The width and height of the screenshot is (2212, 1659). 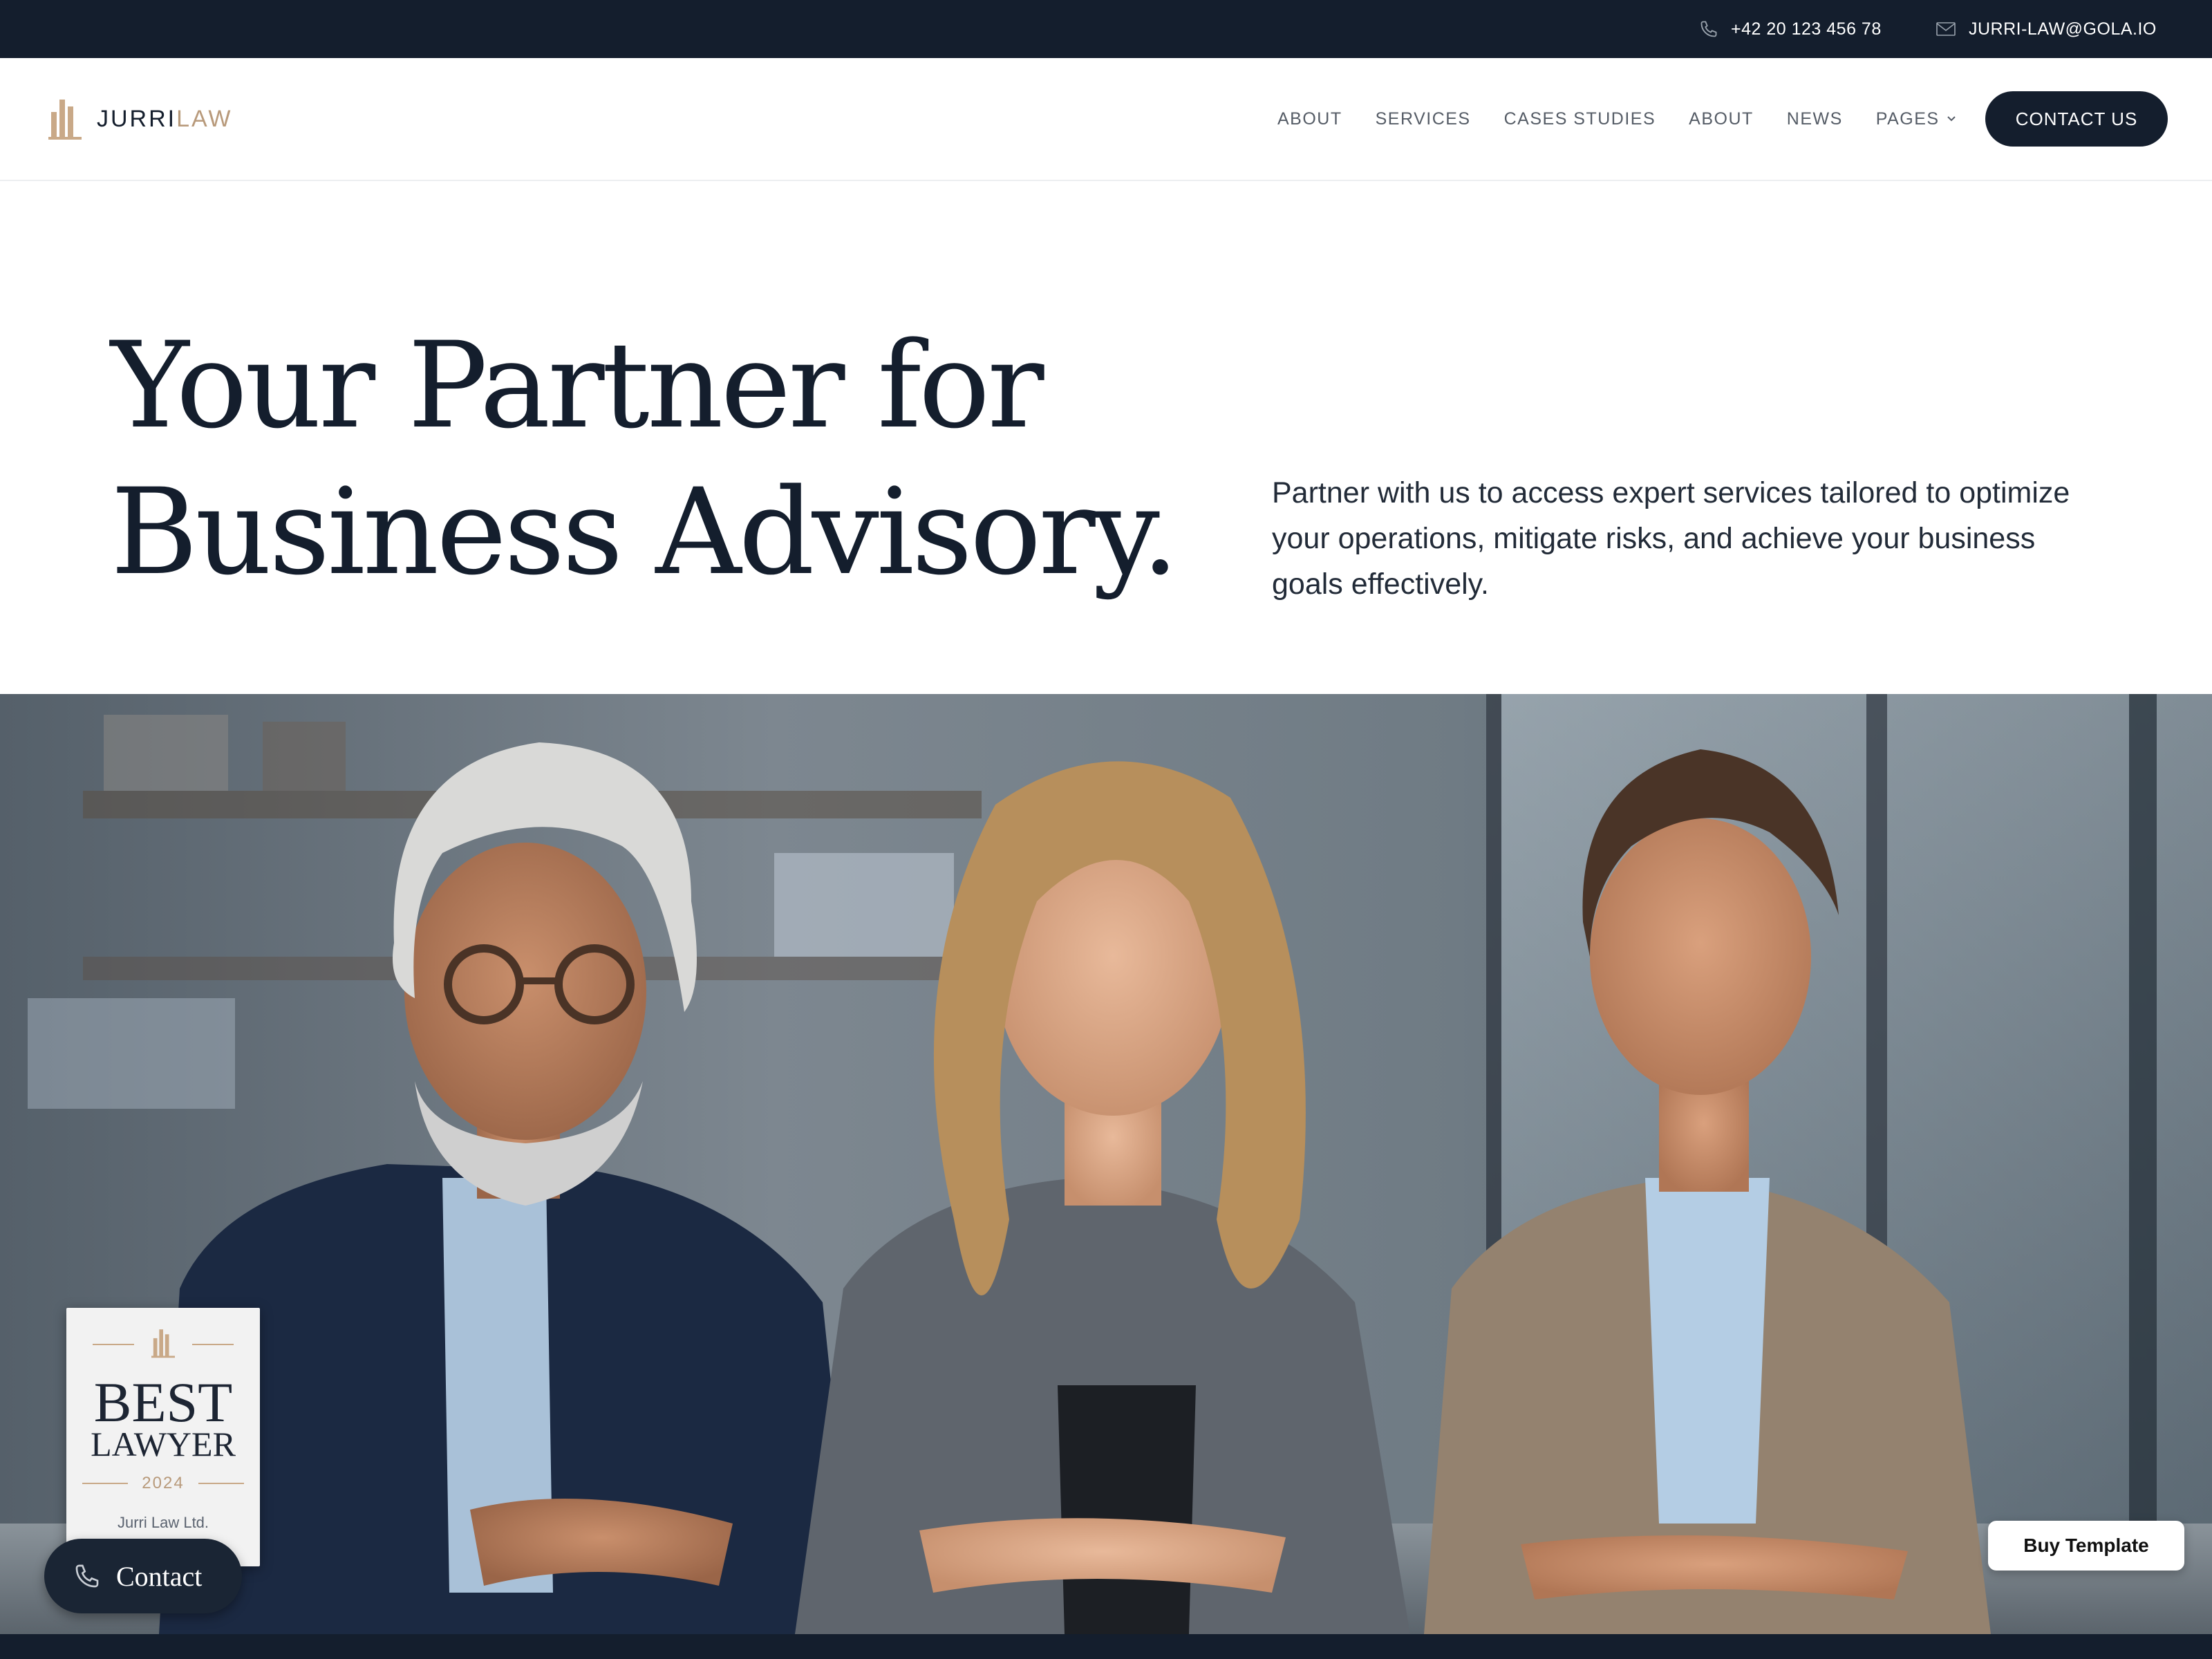 What do you see at coordinates (163, 1444) in the screenshot?
I see `award-subtitle: LAWYER` at bounding box center [163, 1444].